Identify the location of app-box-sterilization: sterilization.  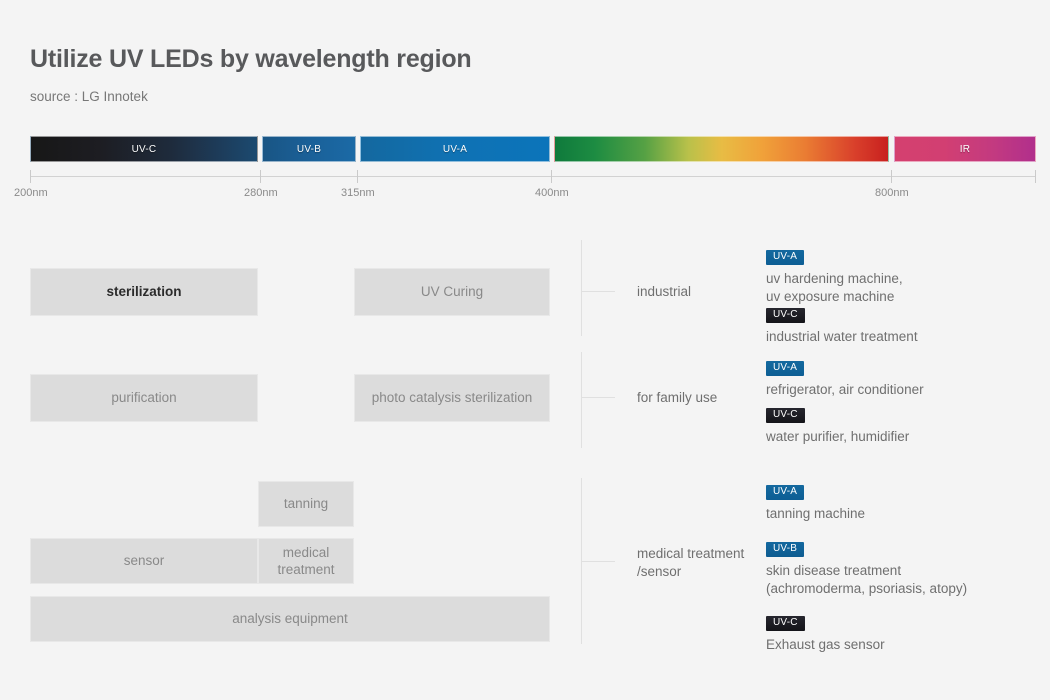
(144, 292).